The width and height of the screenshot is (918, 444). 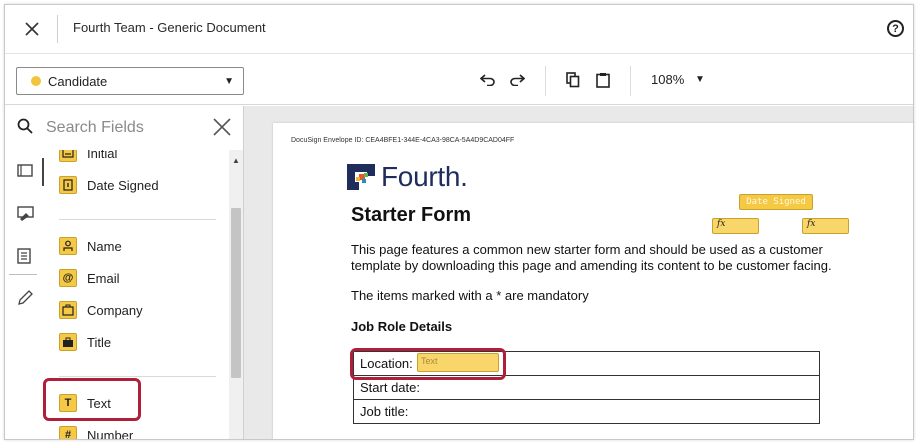 What do you see at coordinates (517, 80) in the screenshot?
I see `redo-icon` at bounding box center [517, 80].